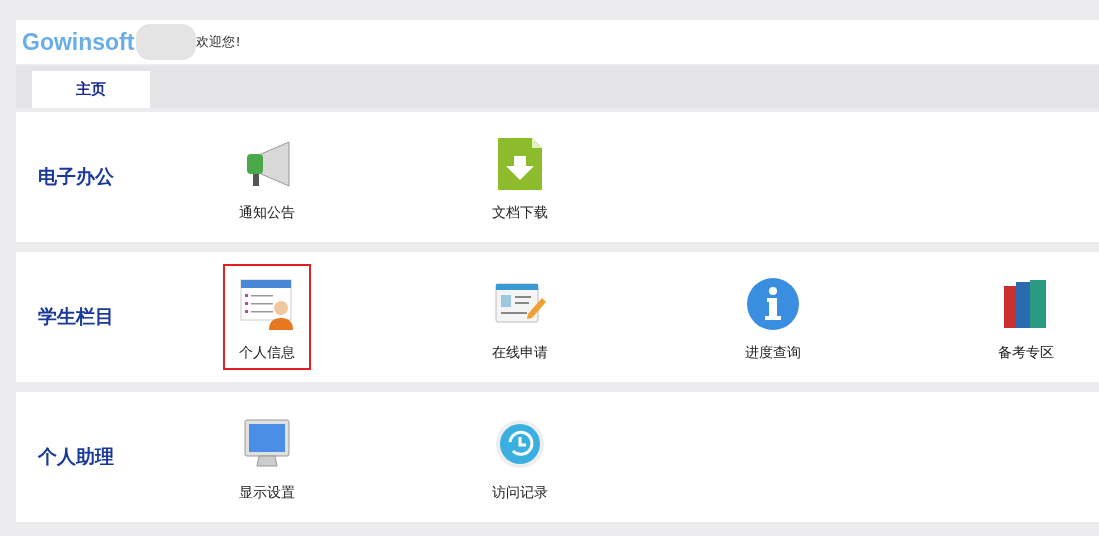 The height and width of the screenshot is (536, 1099). Describe the element at coordinates (76, 316) in the screenshot. I see `section-title: 学生栏目` at that location.